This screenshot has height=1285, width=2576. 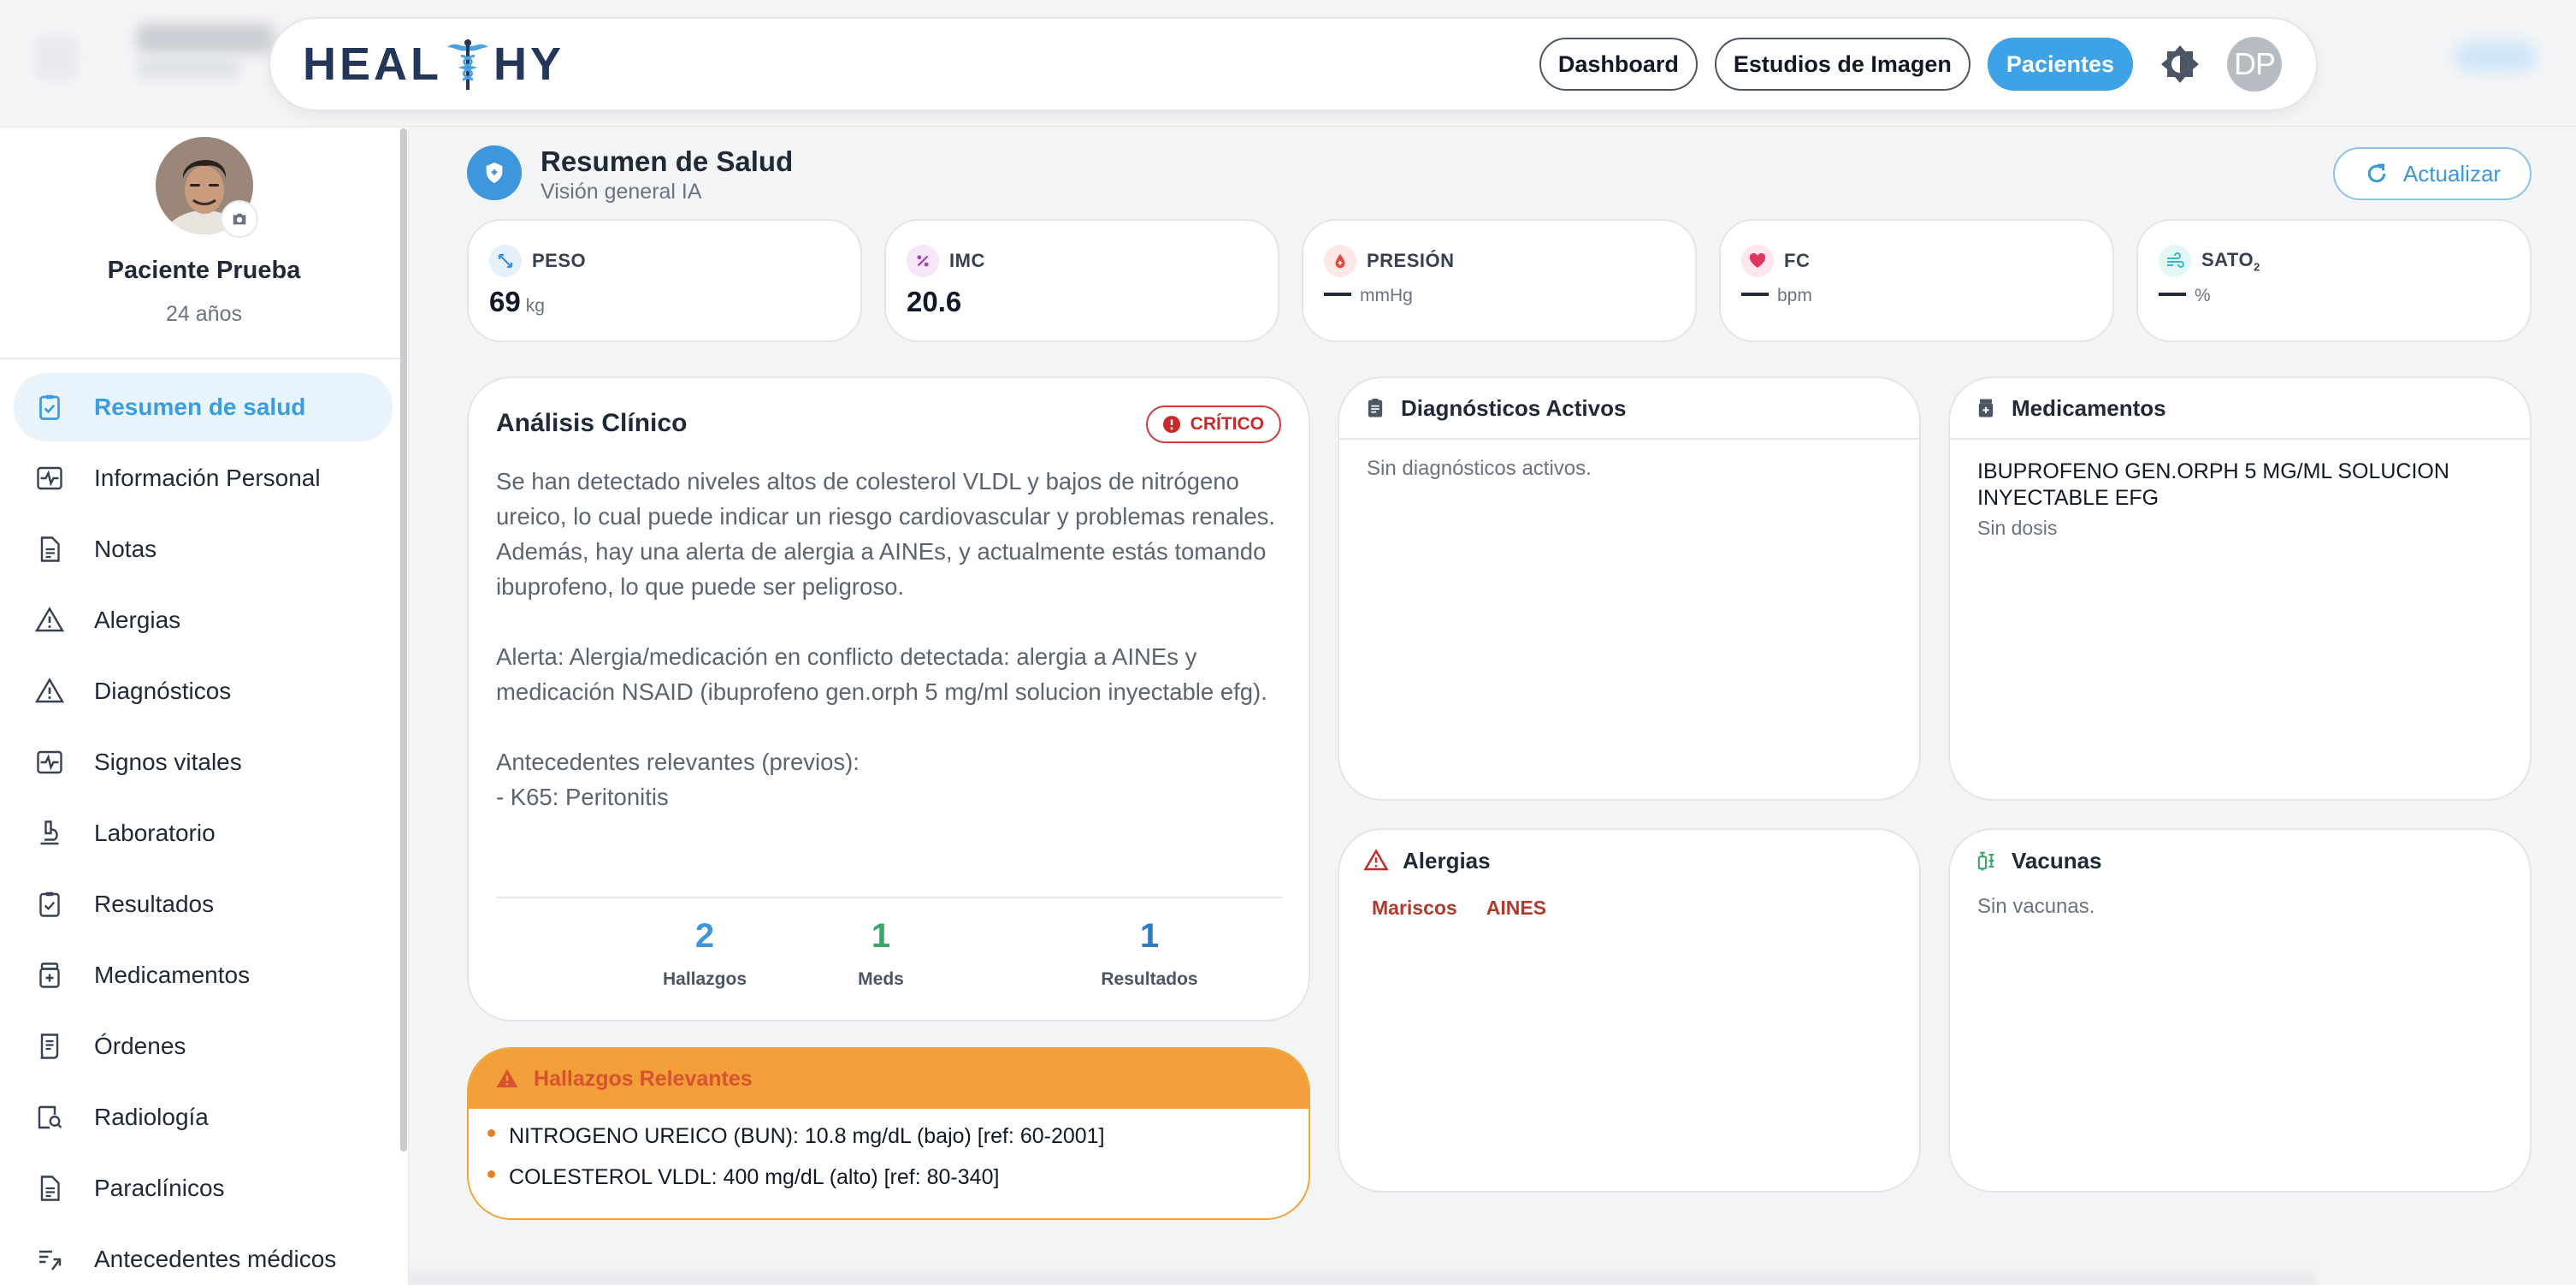 I want to click on refresh-icon, so click(x=2376, y=173).